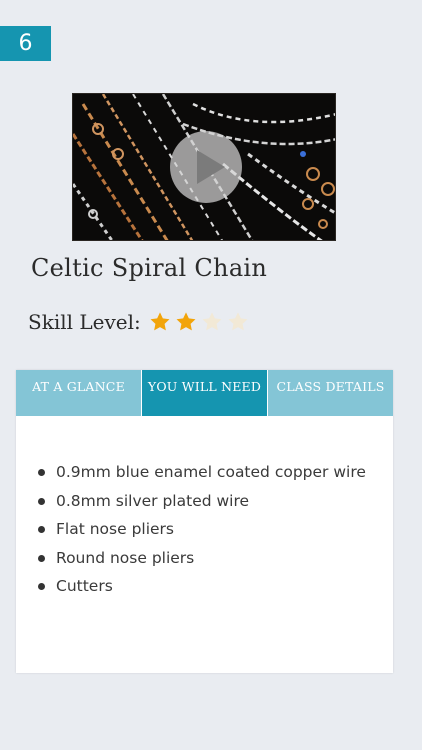  What do you see at coordinates (84, 322) in the screenshot?
I see `skill-level-label: Skill Level:` at bounding box center [84, 322].